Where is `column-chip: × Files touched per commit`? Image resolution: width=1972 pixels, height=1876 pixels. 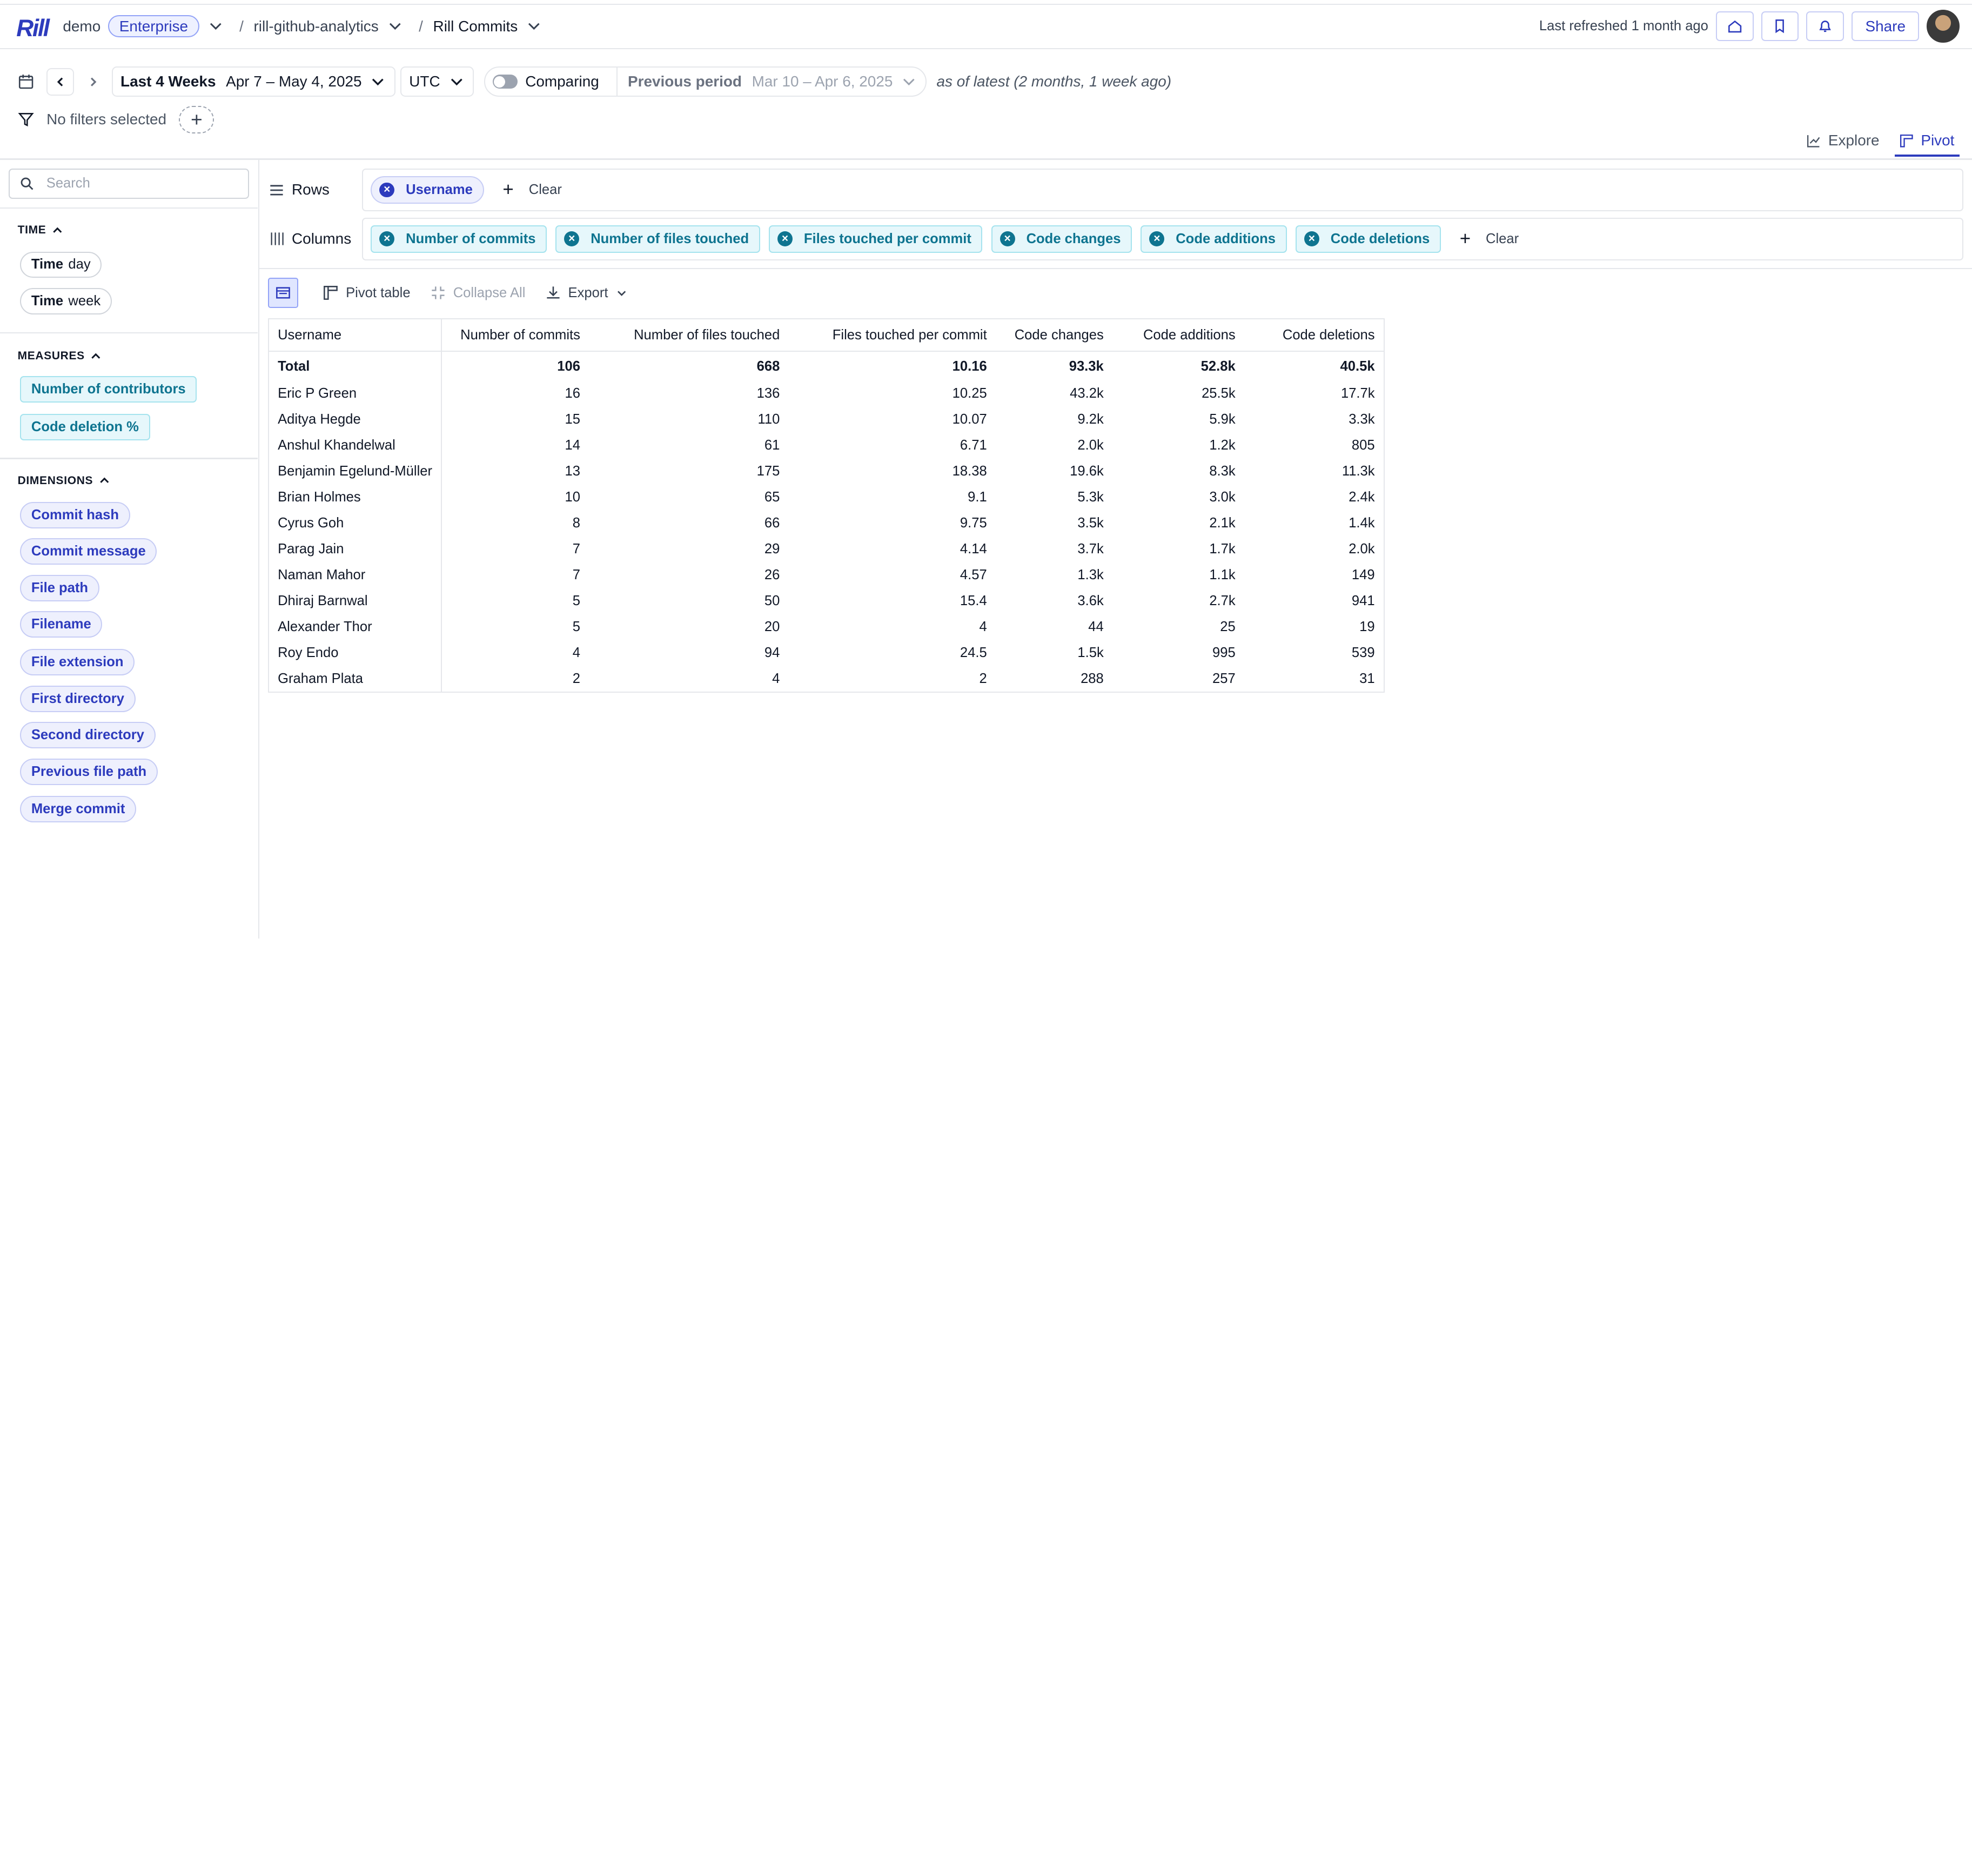 column-chip: × Files touched per commit is located at coordinates (876, 239).